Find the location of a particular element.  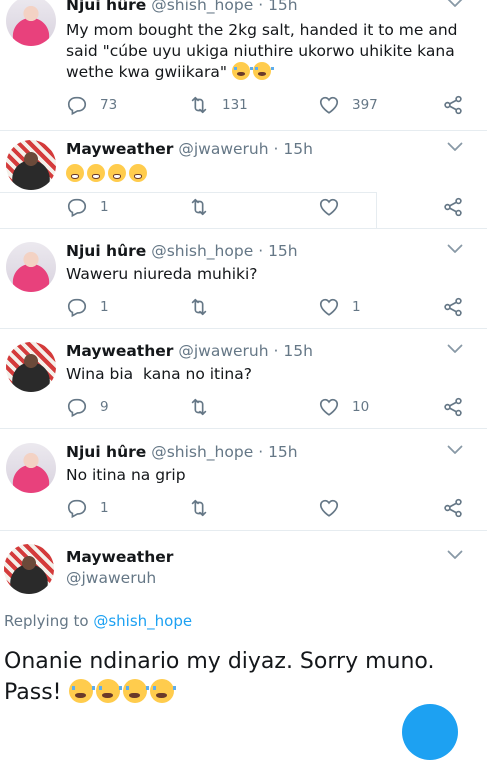

tweet: Mayweather @jwaweruh · 15h 1 is located at coordinates (243, 180).